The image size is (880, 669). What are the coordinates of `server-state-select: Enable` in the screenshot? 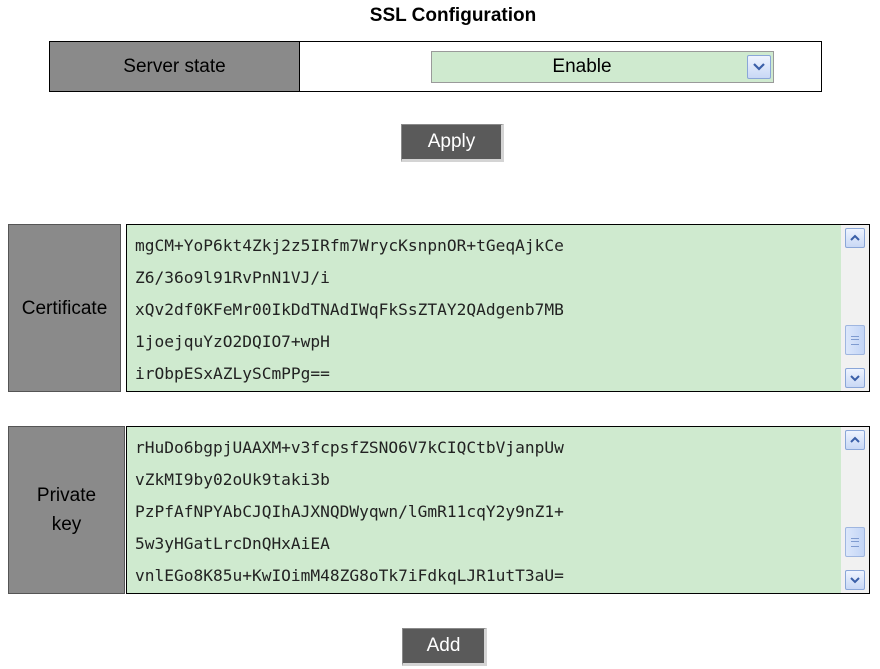 It's located at (602, 67).